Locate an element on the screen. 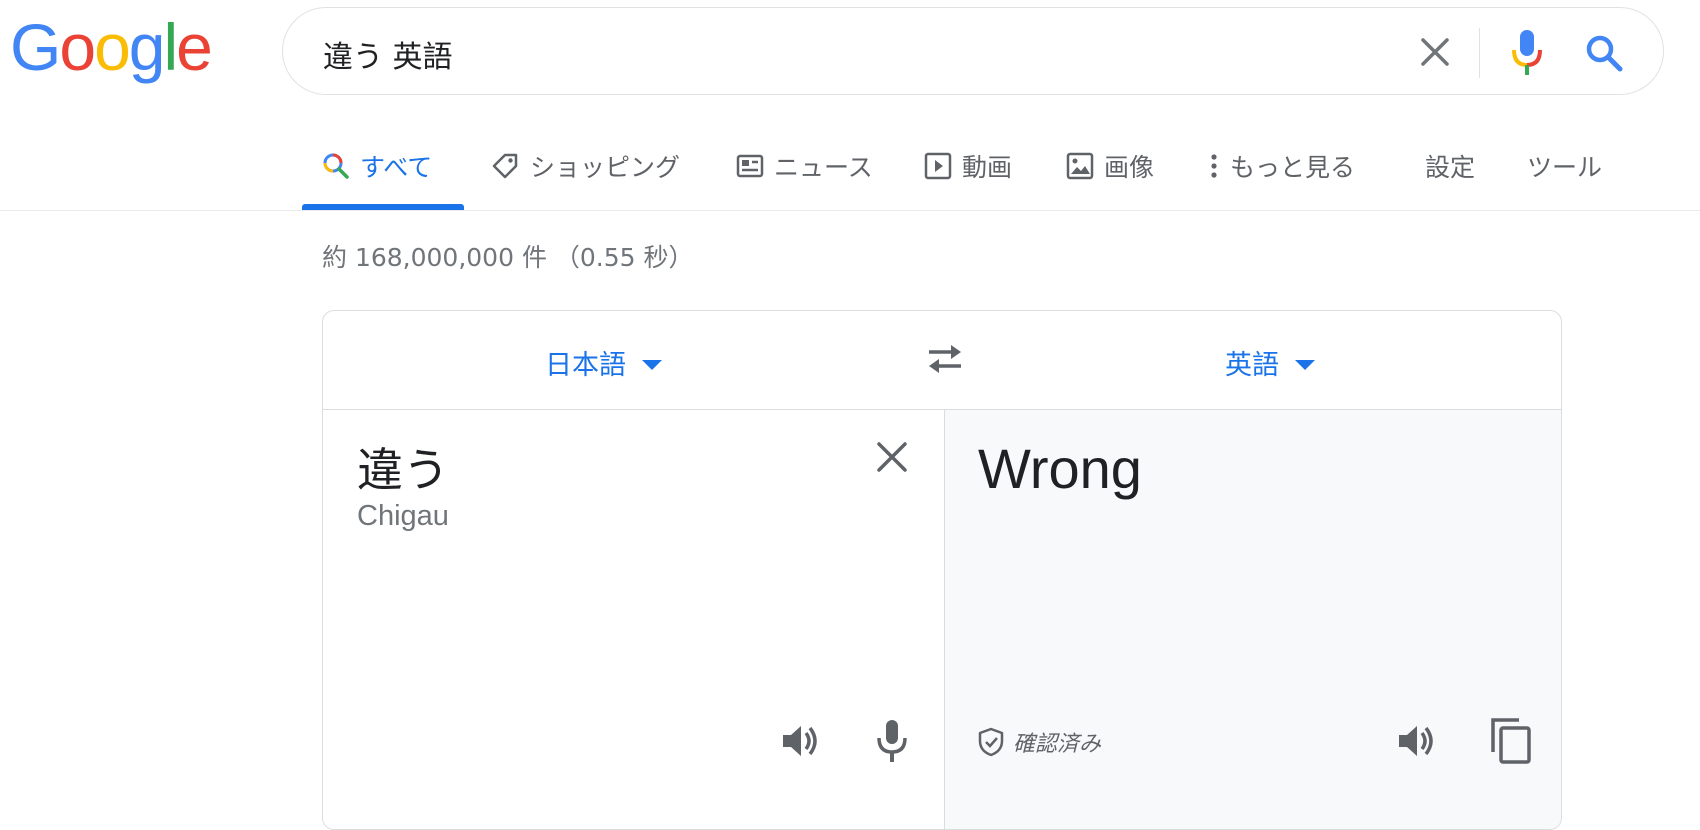 This screenshot has height=830, width=1700. source-language-select: 日本語 is located at coordinates (603, 362).